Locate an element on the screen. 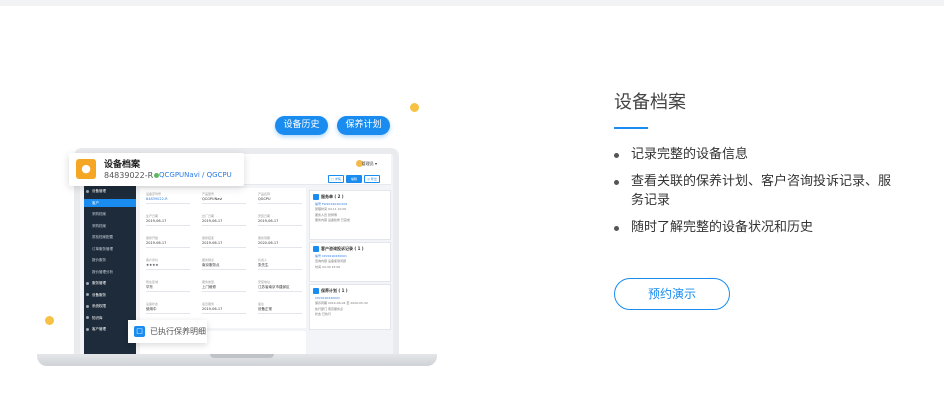 This screenshot has width=944, height=414. decor-dot-top is located at coordinates (414, 107).